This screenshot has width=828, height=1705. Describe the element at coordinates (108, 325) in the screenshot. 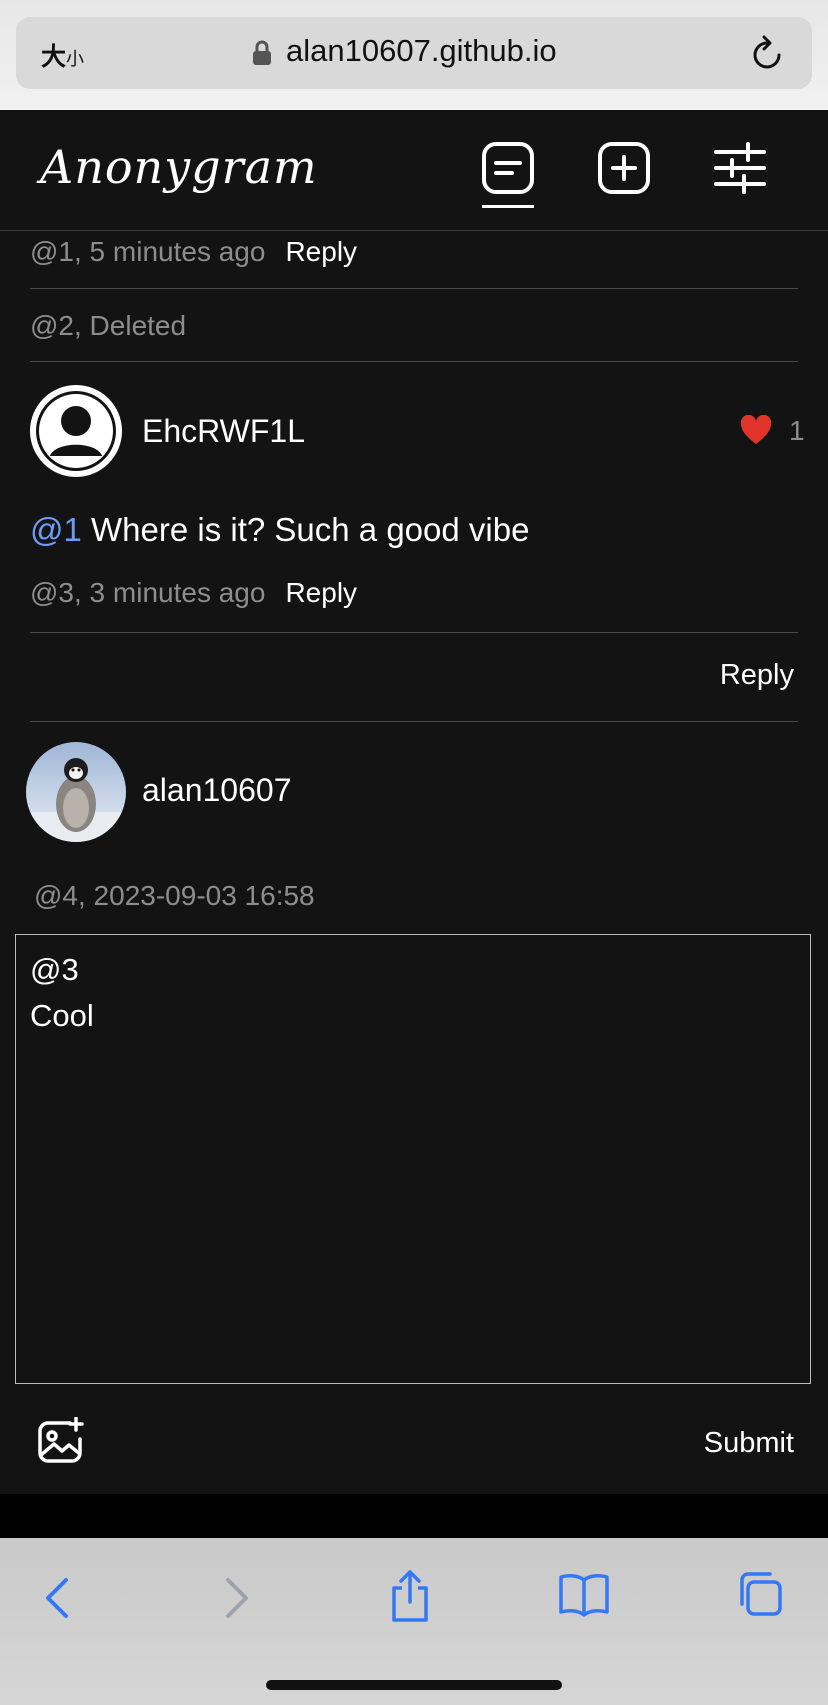

I see `comment-2-meta: @2, Deleted` at that location.